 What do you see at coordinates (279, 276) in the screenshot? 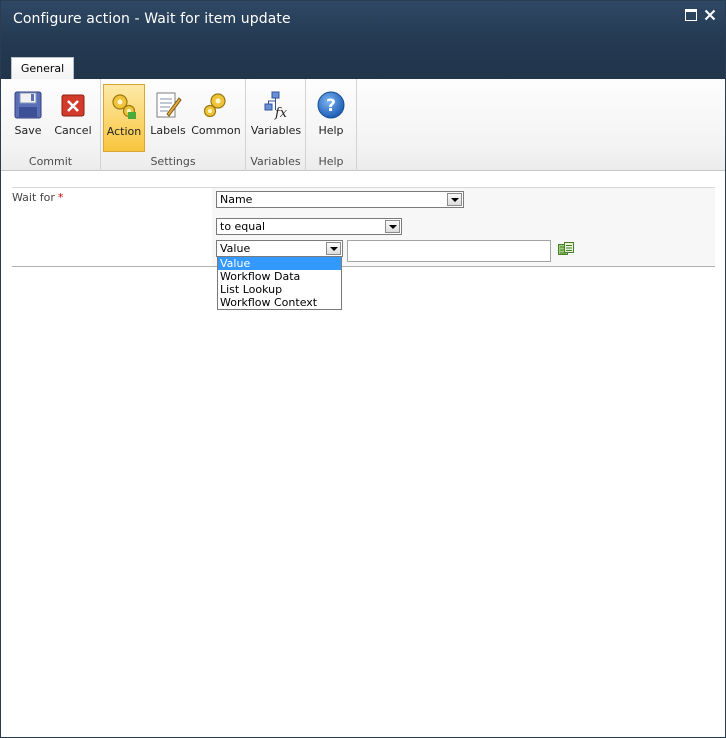
I see `option-workflow-data: Workflow Data` at bounding box center [279, 276].